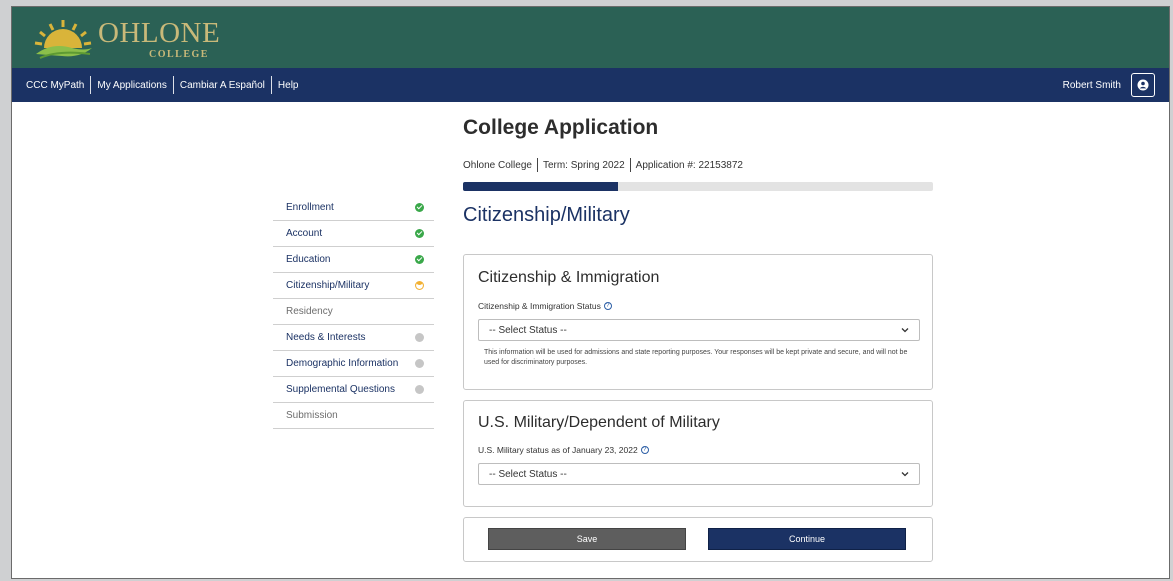 Image resolution: width=1173 pixels, height=581 pixels. Describe the element at coordinates (310, 207) in the screenshot. I see `step-label: Enrollment` at that location.